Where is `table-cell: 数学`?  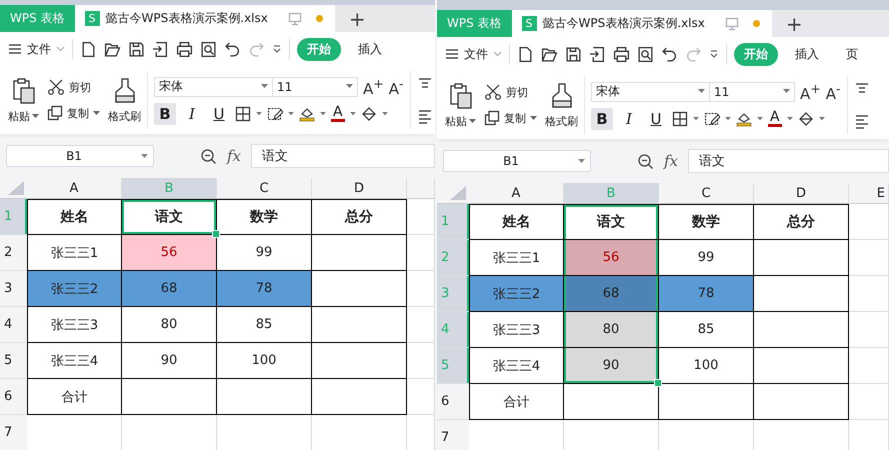 table-cell: 数学 is located at coordinates (264, 217).